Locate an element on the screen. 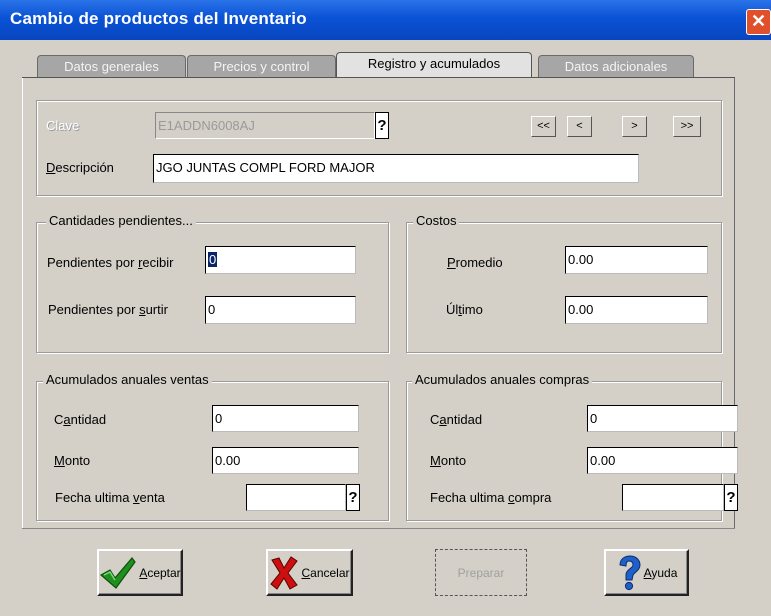 This screenshot has height=616, width=771. compras-fecha-label: Fecha ultima compra is located at coordinates (491, 497).